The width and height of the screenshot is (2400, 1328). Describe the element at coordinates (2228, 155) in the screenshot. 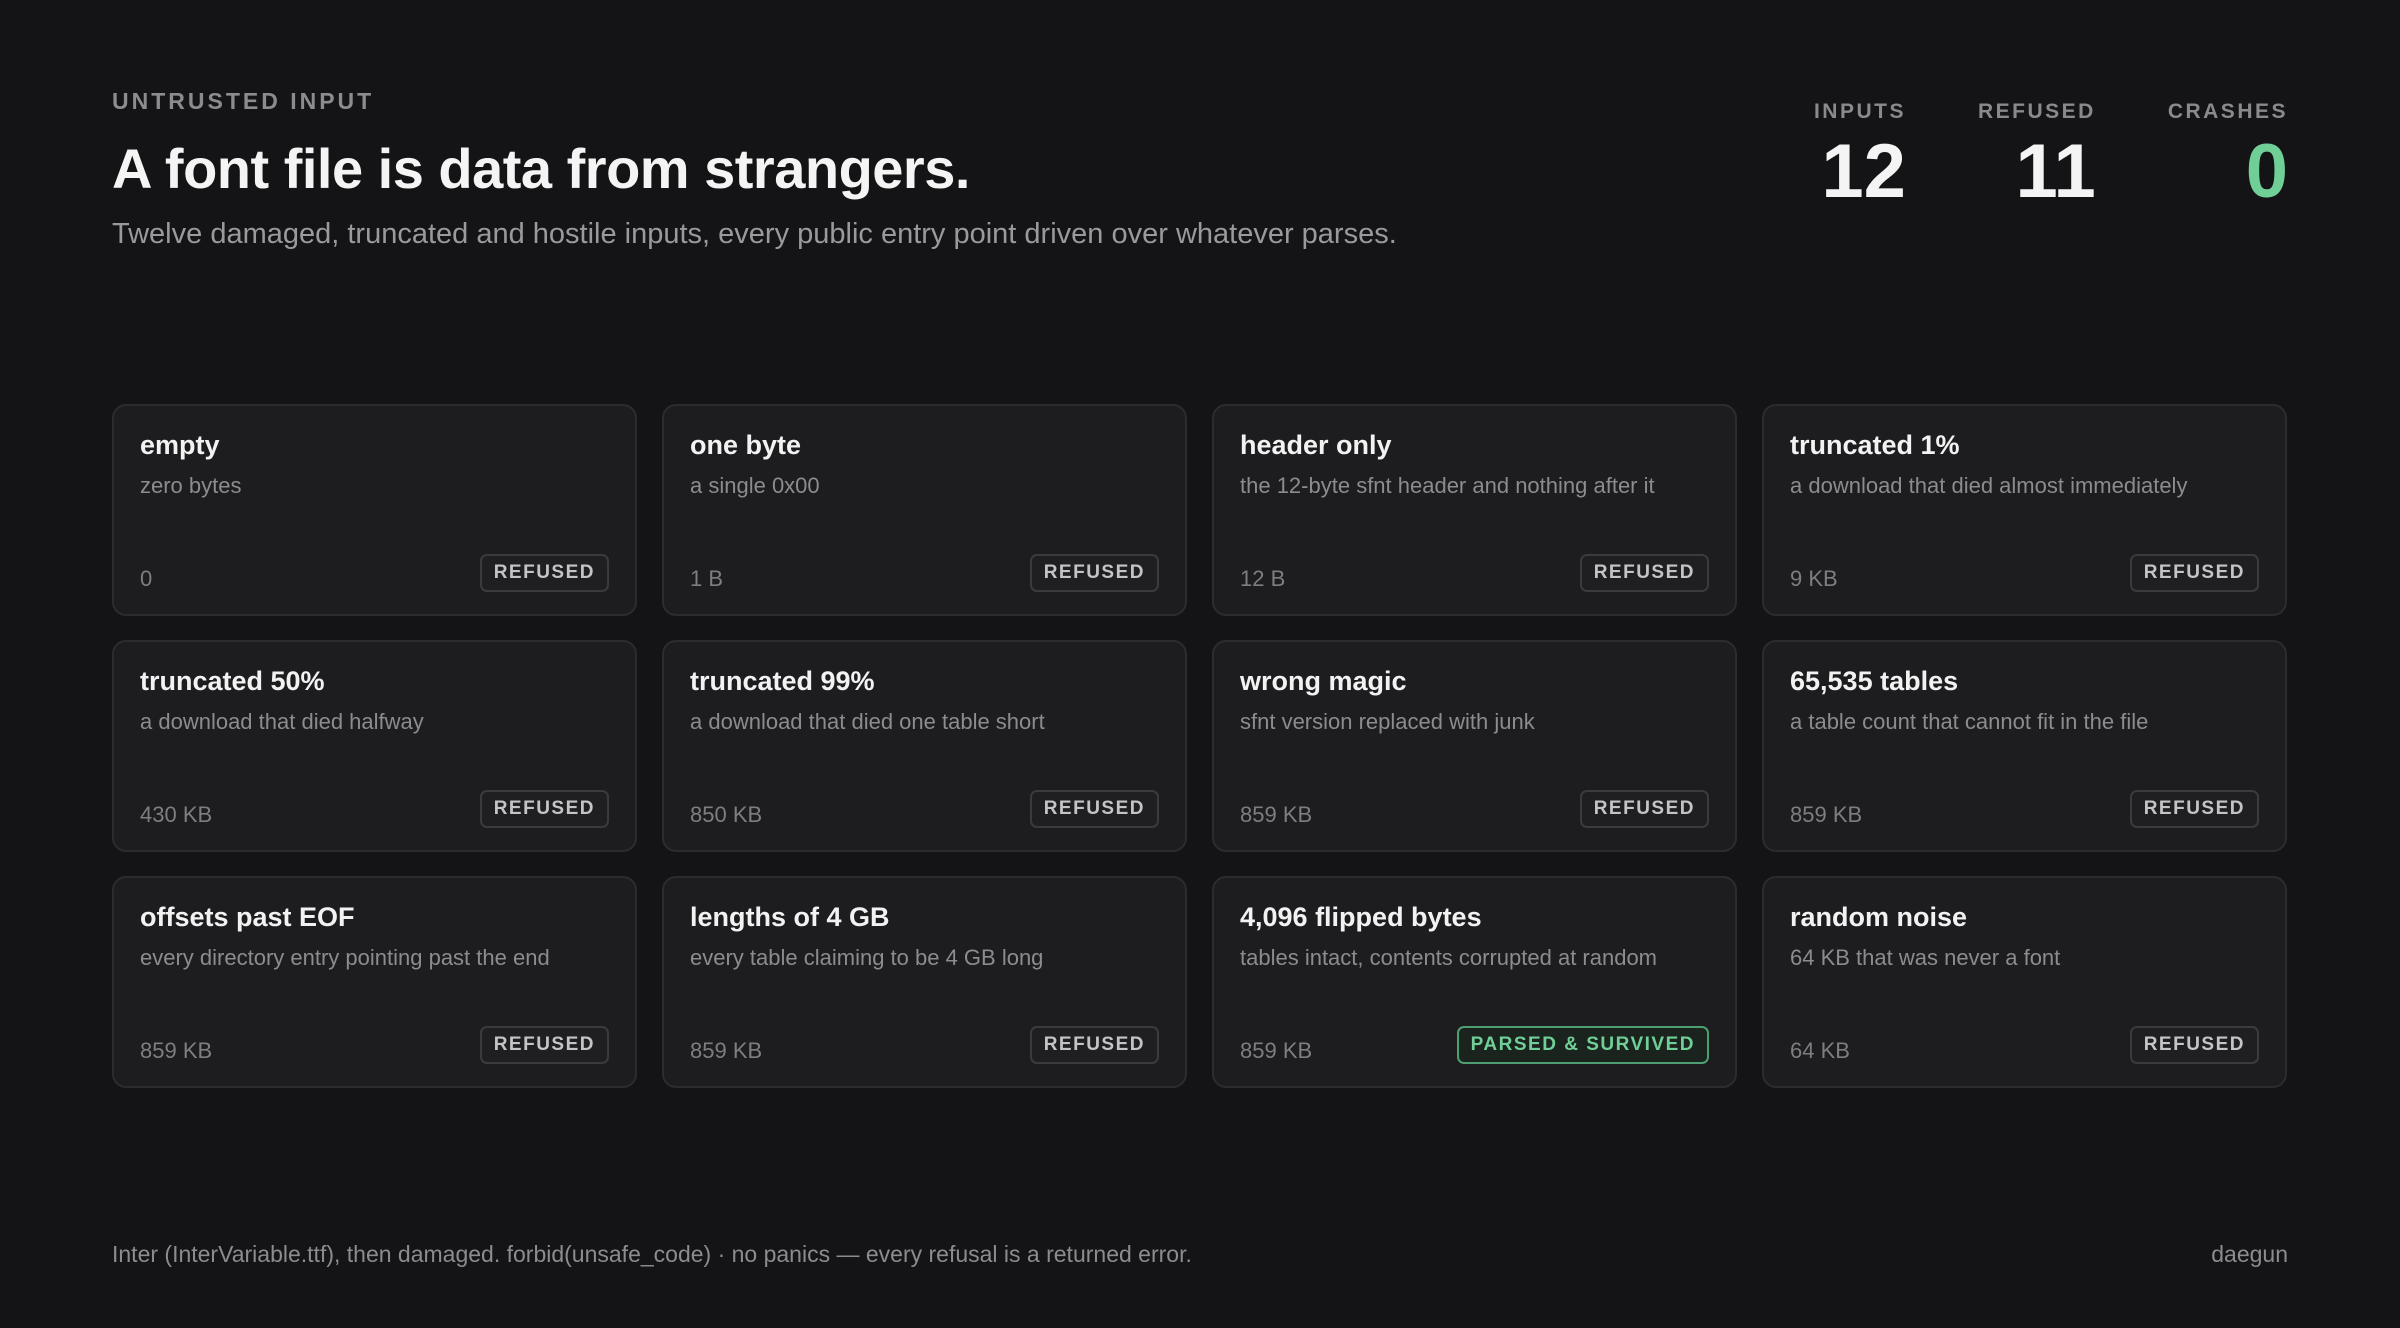

I see `stat-crashes: CRASHES 0` at that location.